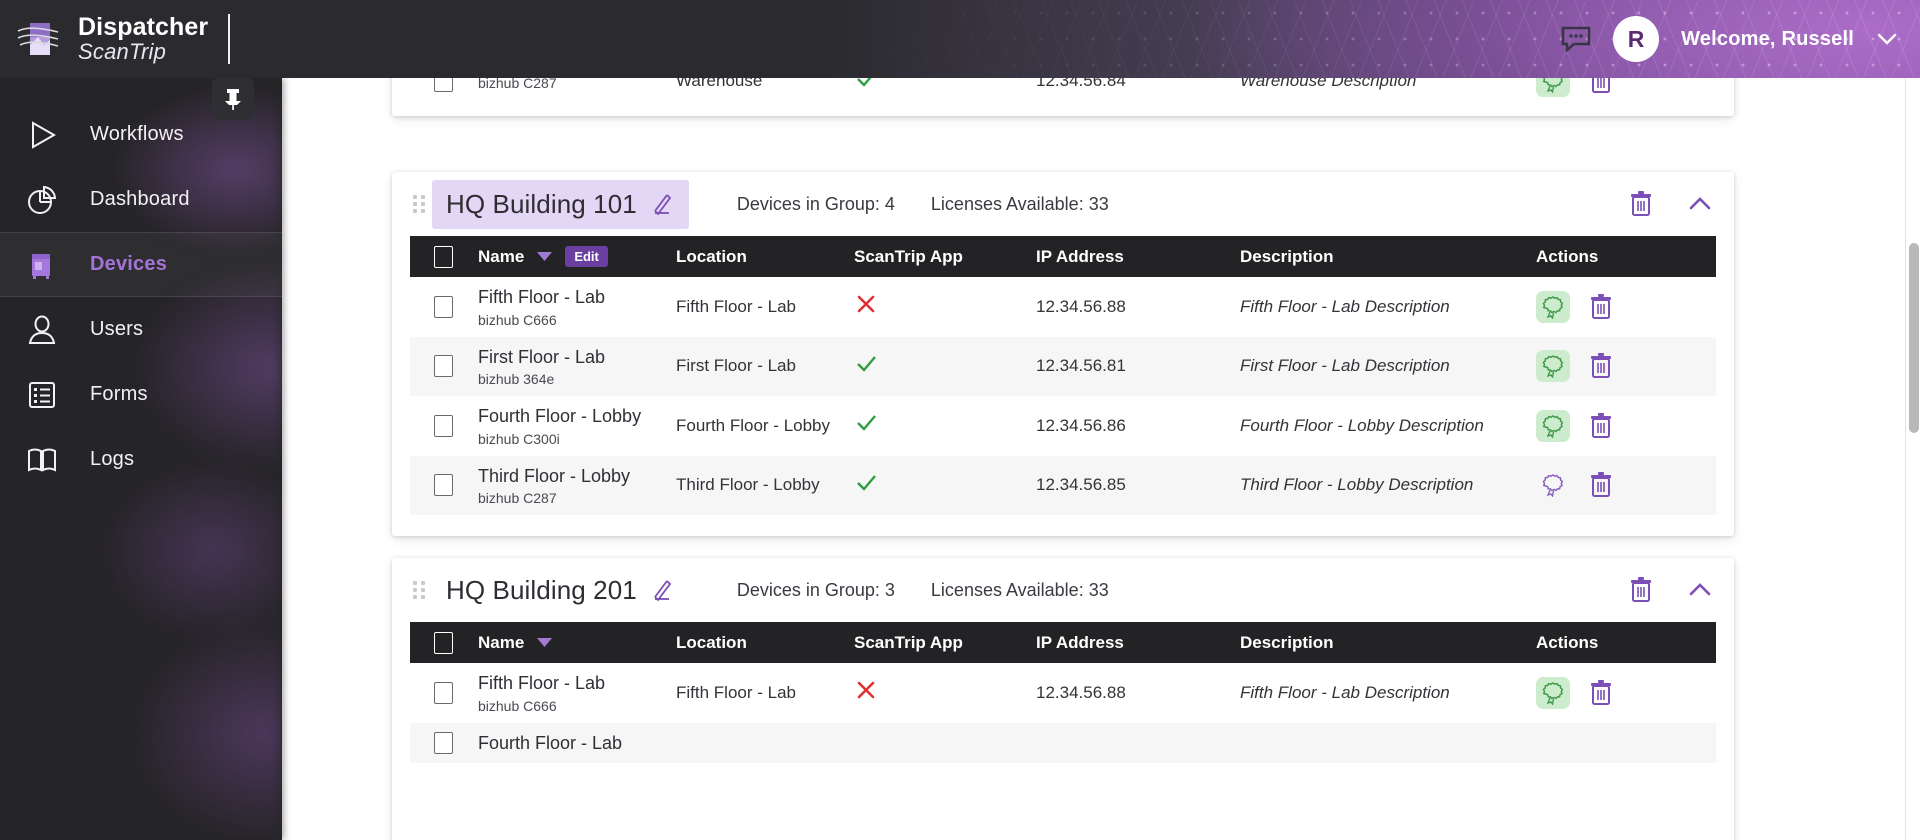  I want to click on brand-logo-area: Dispatcher ScanTrip, so click(145, 39).